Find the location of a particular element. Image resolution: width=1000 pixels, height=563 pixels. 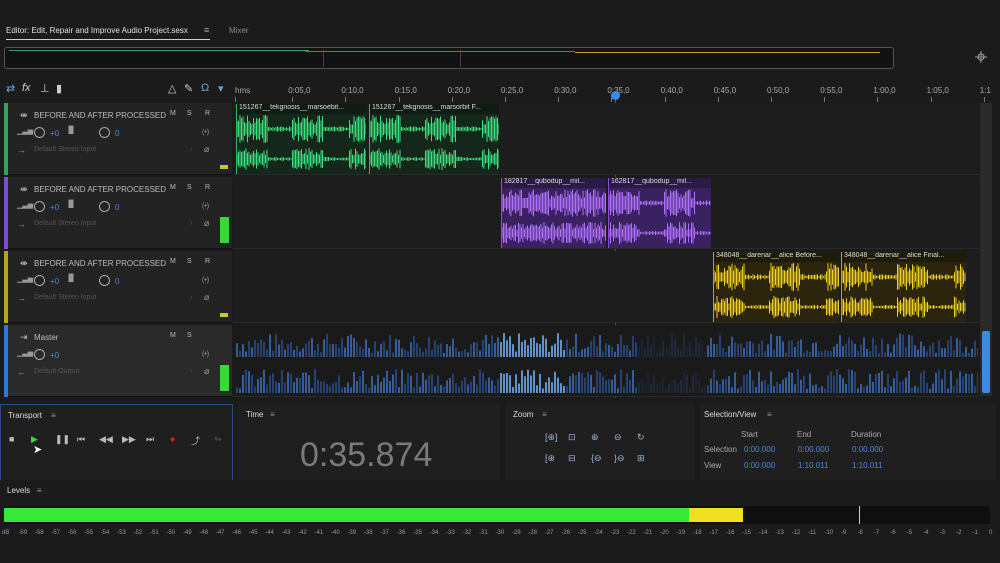

zoom-out-time-icon: ⊖ is located at coordinates (618, 437).